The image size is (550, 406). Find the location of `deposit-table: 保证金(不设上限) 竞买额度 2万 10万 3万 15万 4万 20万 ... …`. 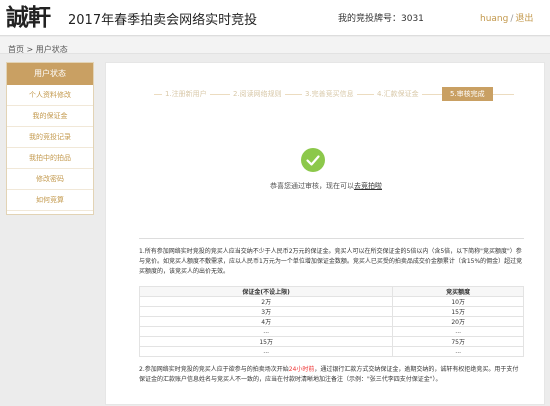

deposit-table: 保证金(不设上限) 竞买额度 2万 10万 3万 15万 4万 20万 ... … is located at coordinates (331, 321).